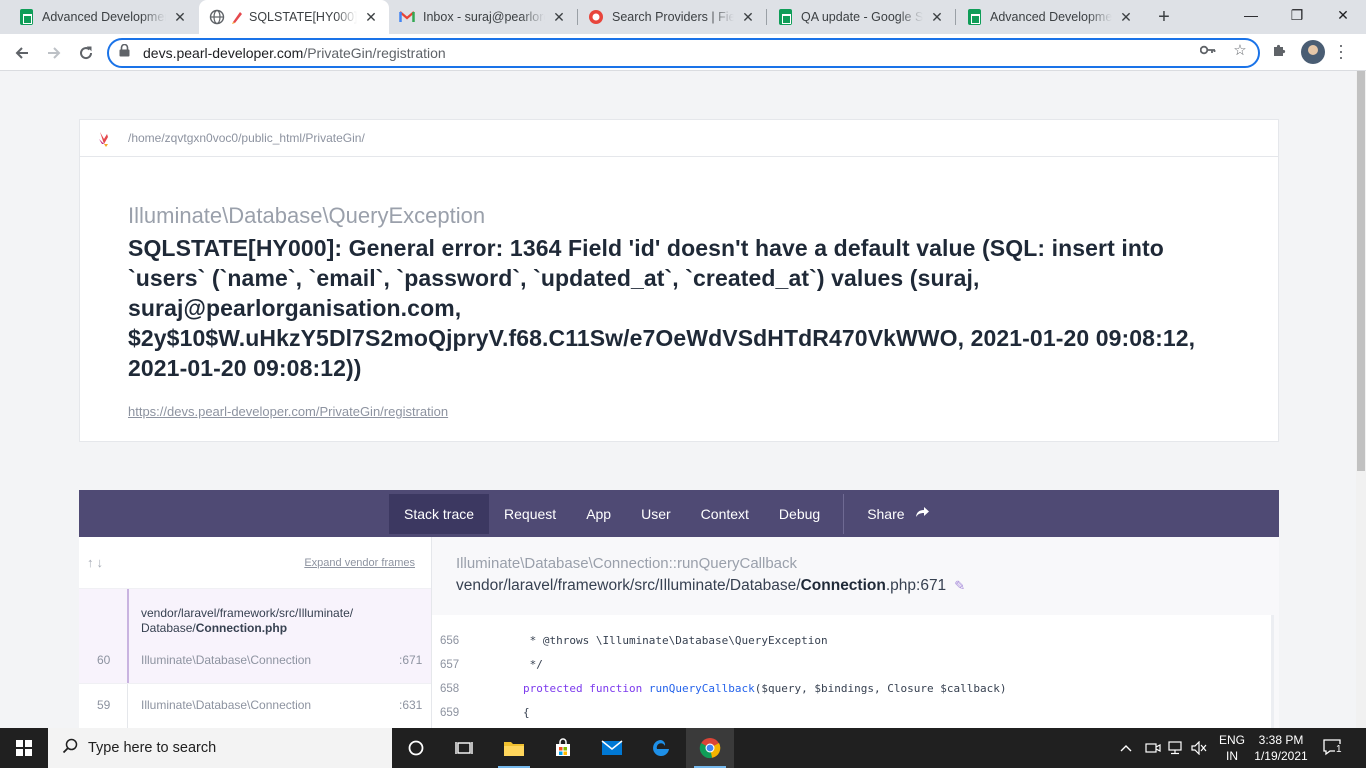  I want to click on search-placeholder: Type here to search, so click(152, 748).